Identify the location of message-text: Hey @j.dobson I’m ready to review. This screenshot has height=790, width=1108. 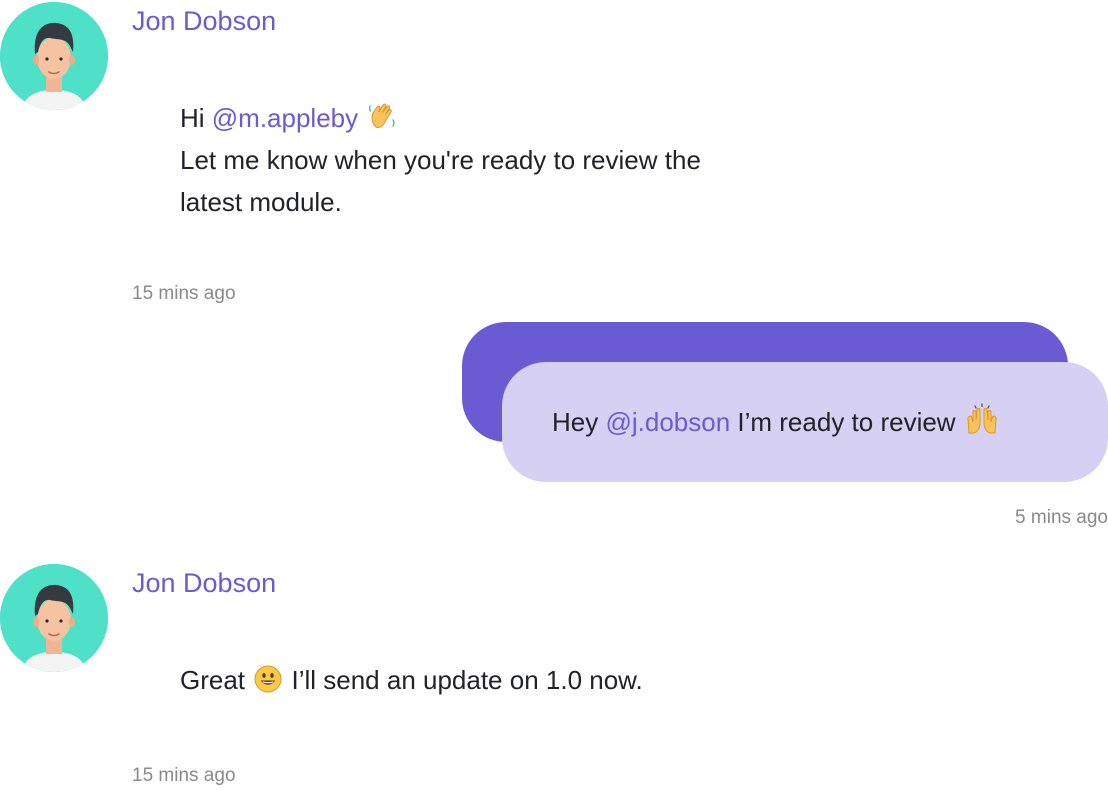
(776, 422).